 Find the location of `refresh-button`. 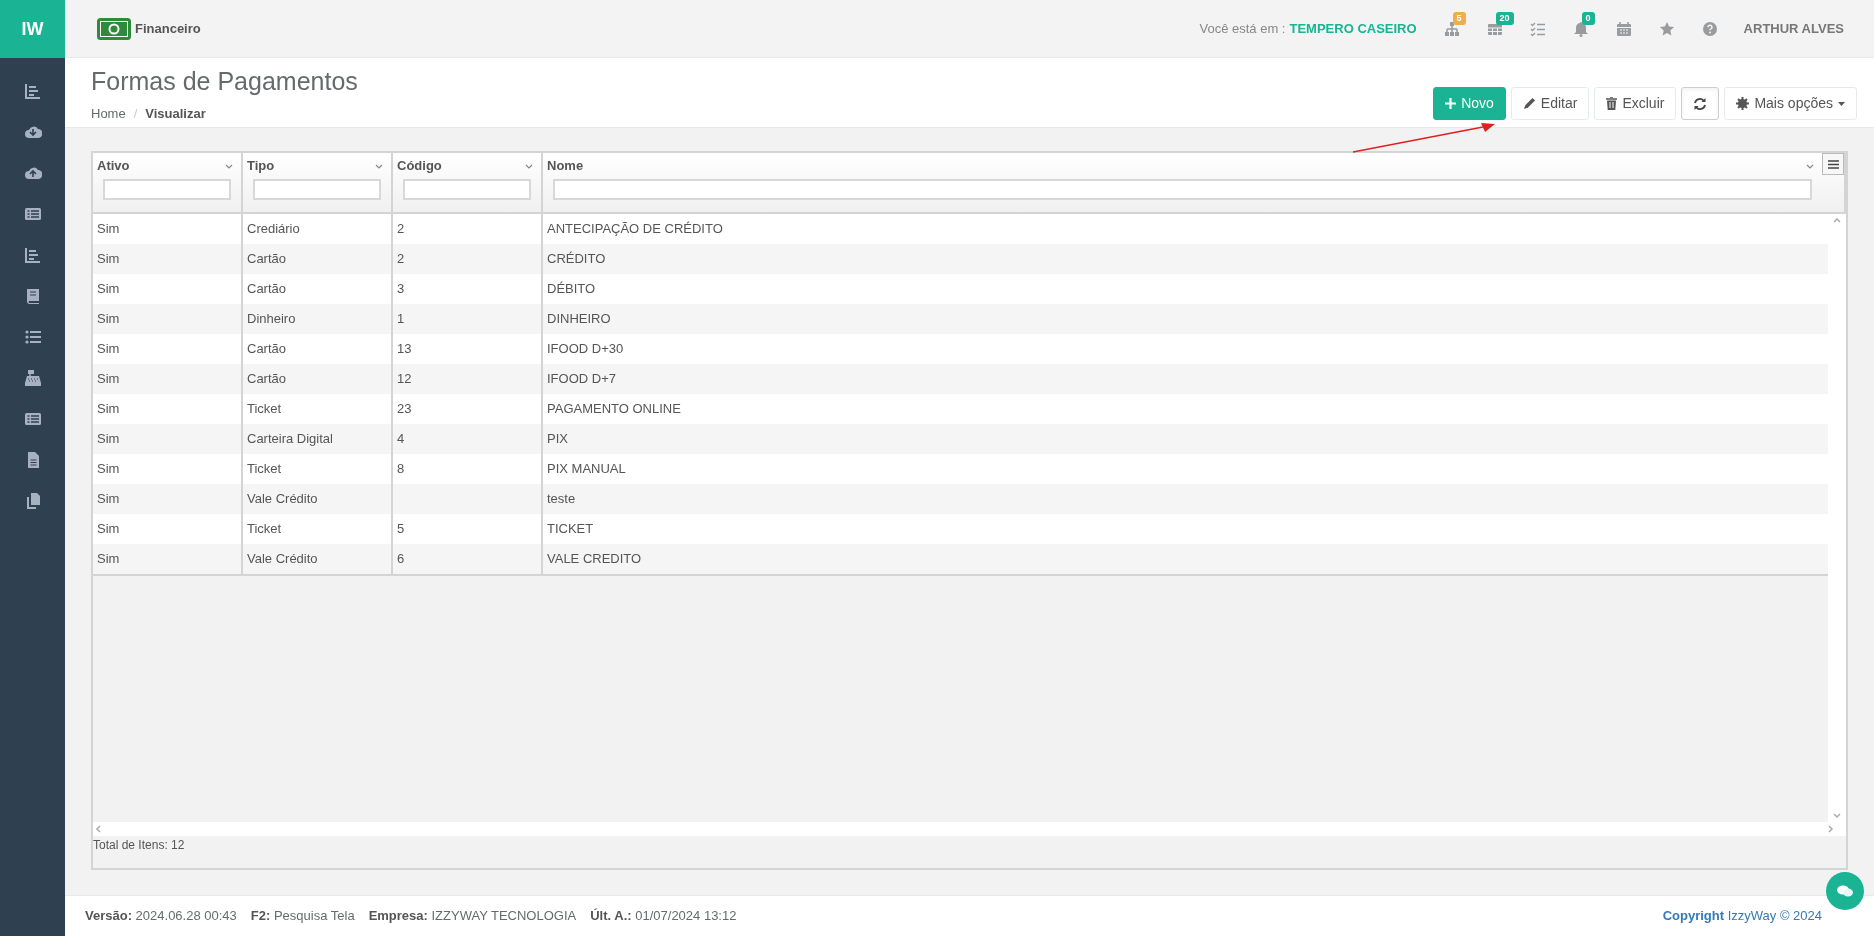

refresh-button is located at coordinates (1700, 103).